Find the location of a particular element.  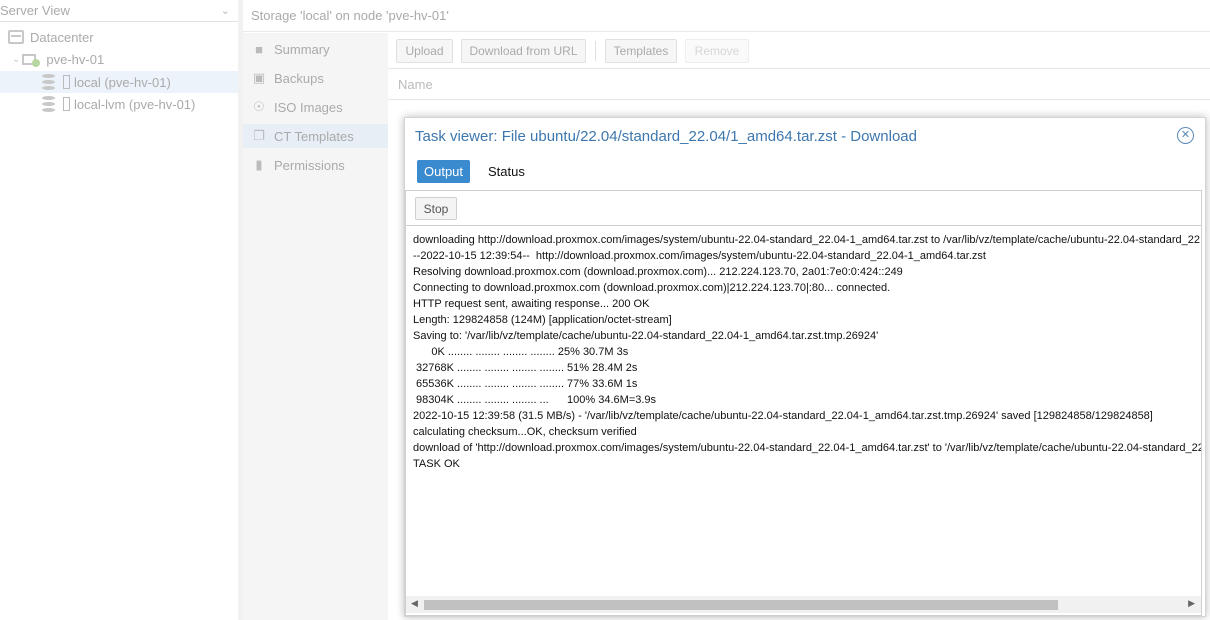

tree-item-datacenter: Datacenter is located at coordinates (119, 37).